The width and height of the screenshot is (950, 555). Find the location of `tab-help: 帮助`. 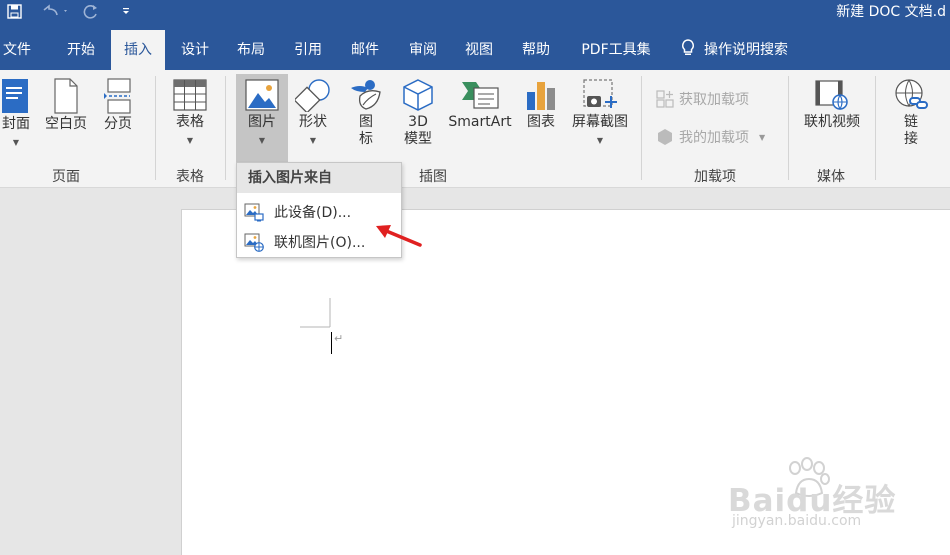

tab-help: 帮助 is located at coordinates (536, 50).